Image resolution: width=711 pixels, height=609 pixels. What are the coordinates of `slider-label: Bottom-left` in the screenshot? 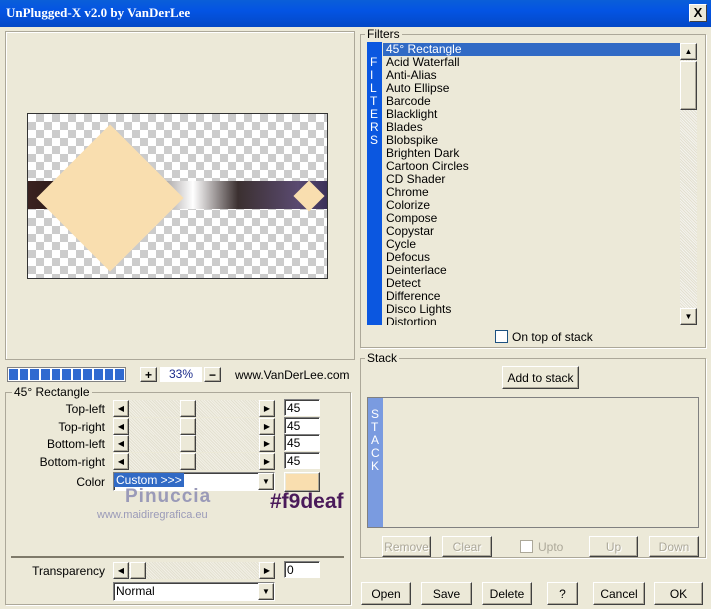 It's located at (75, 444).